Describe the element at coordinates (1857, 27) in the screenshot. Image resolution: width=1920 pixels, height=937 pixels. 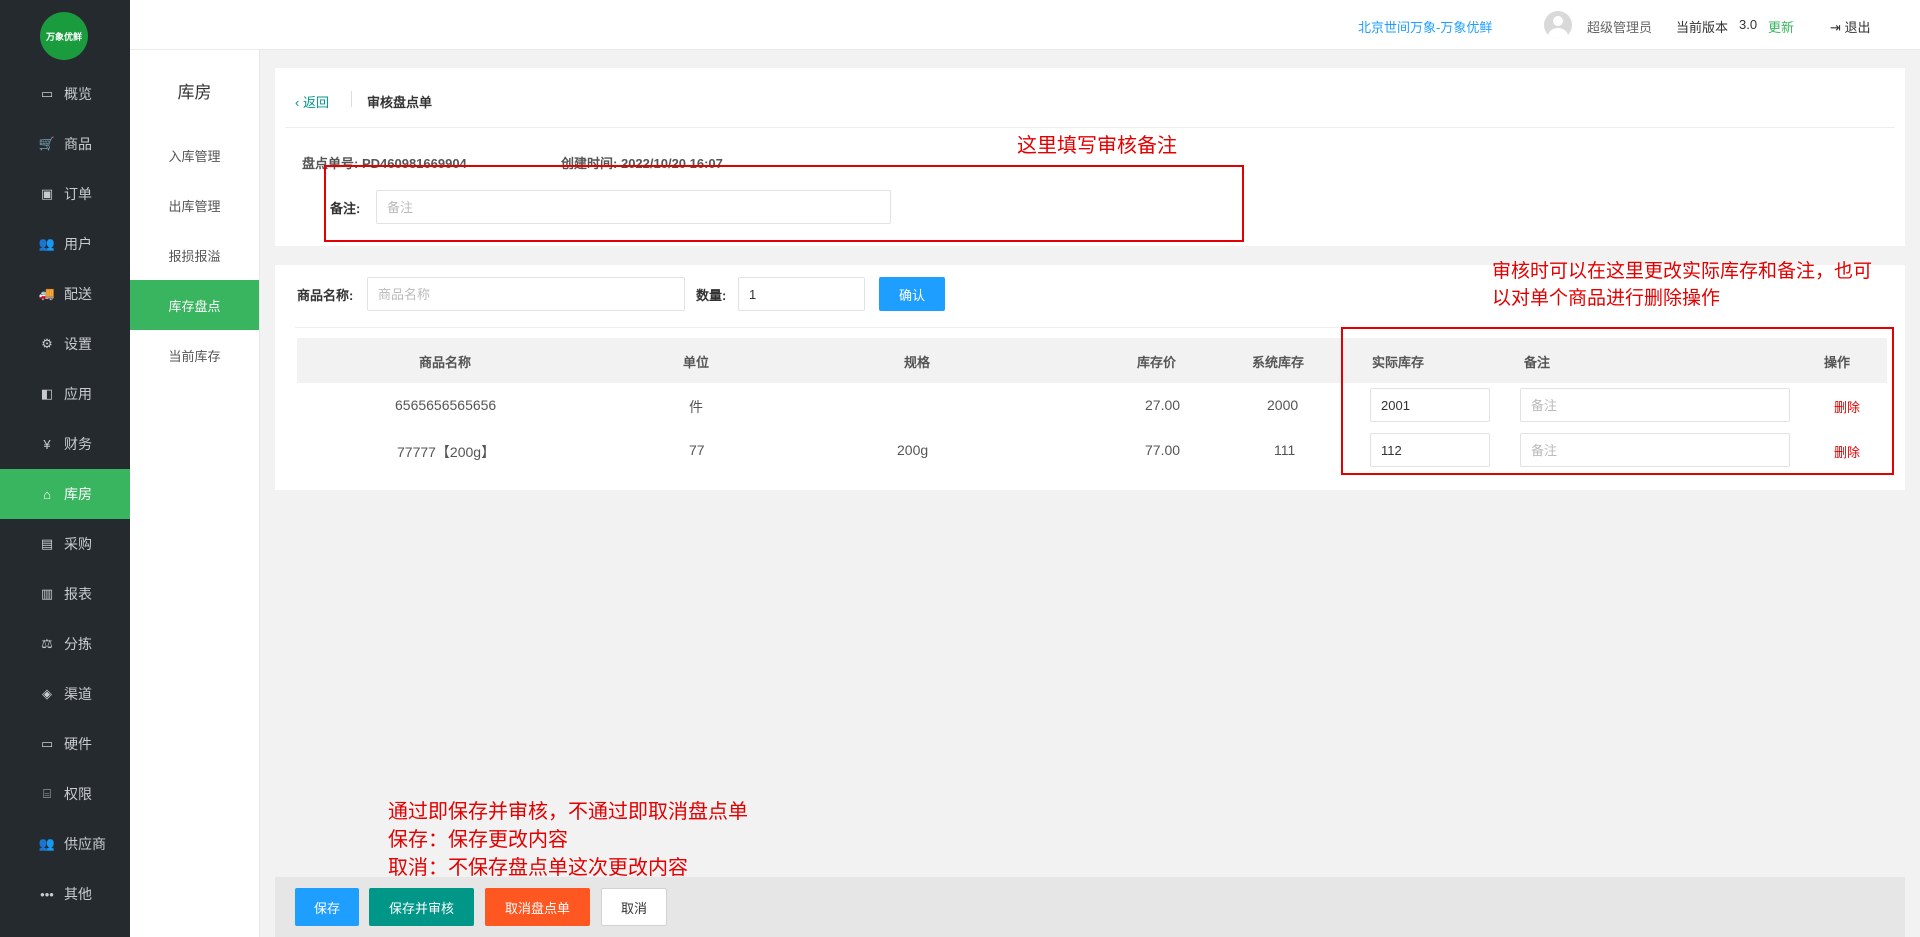
I see `logout-label: 退出` at that location.